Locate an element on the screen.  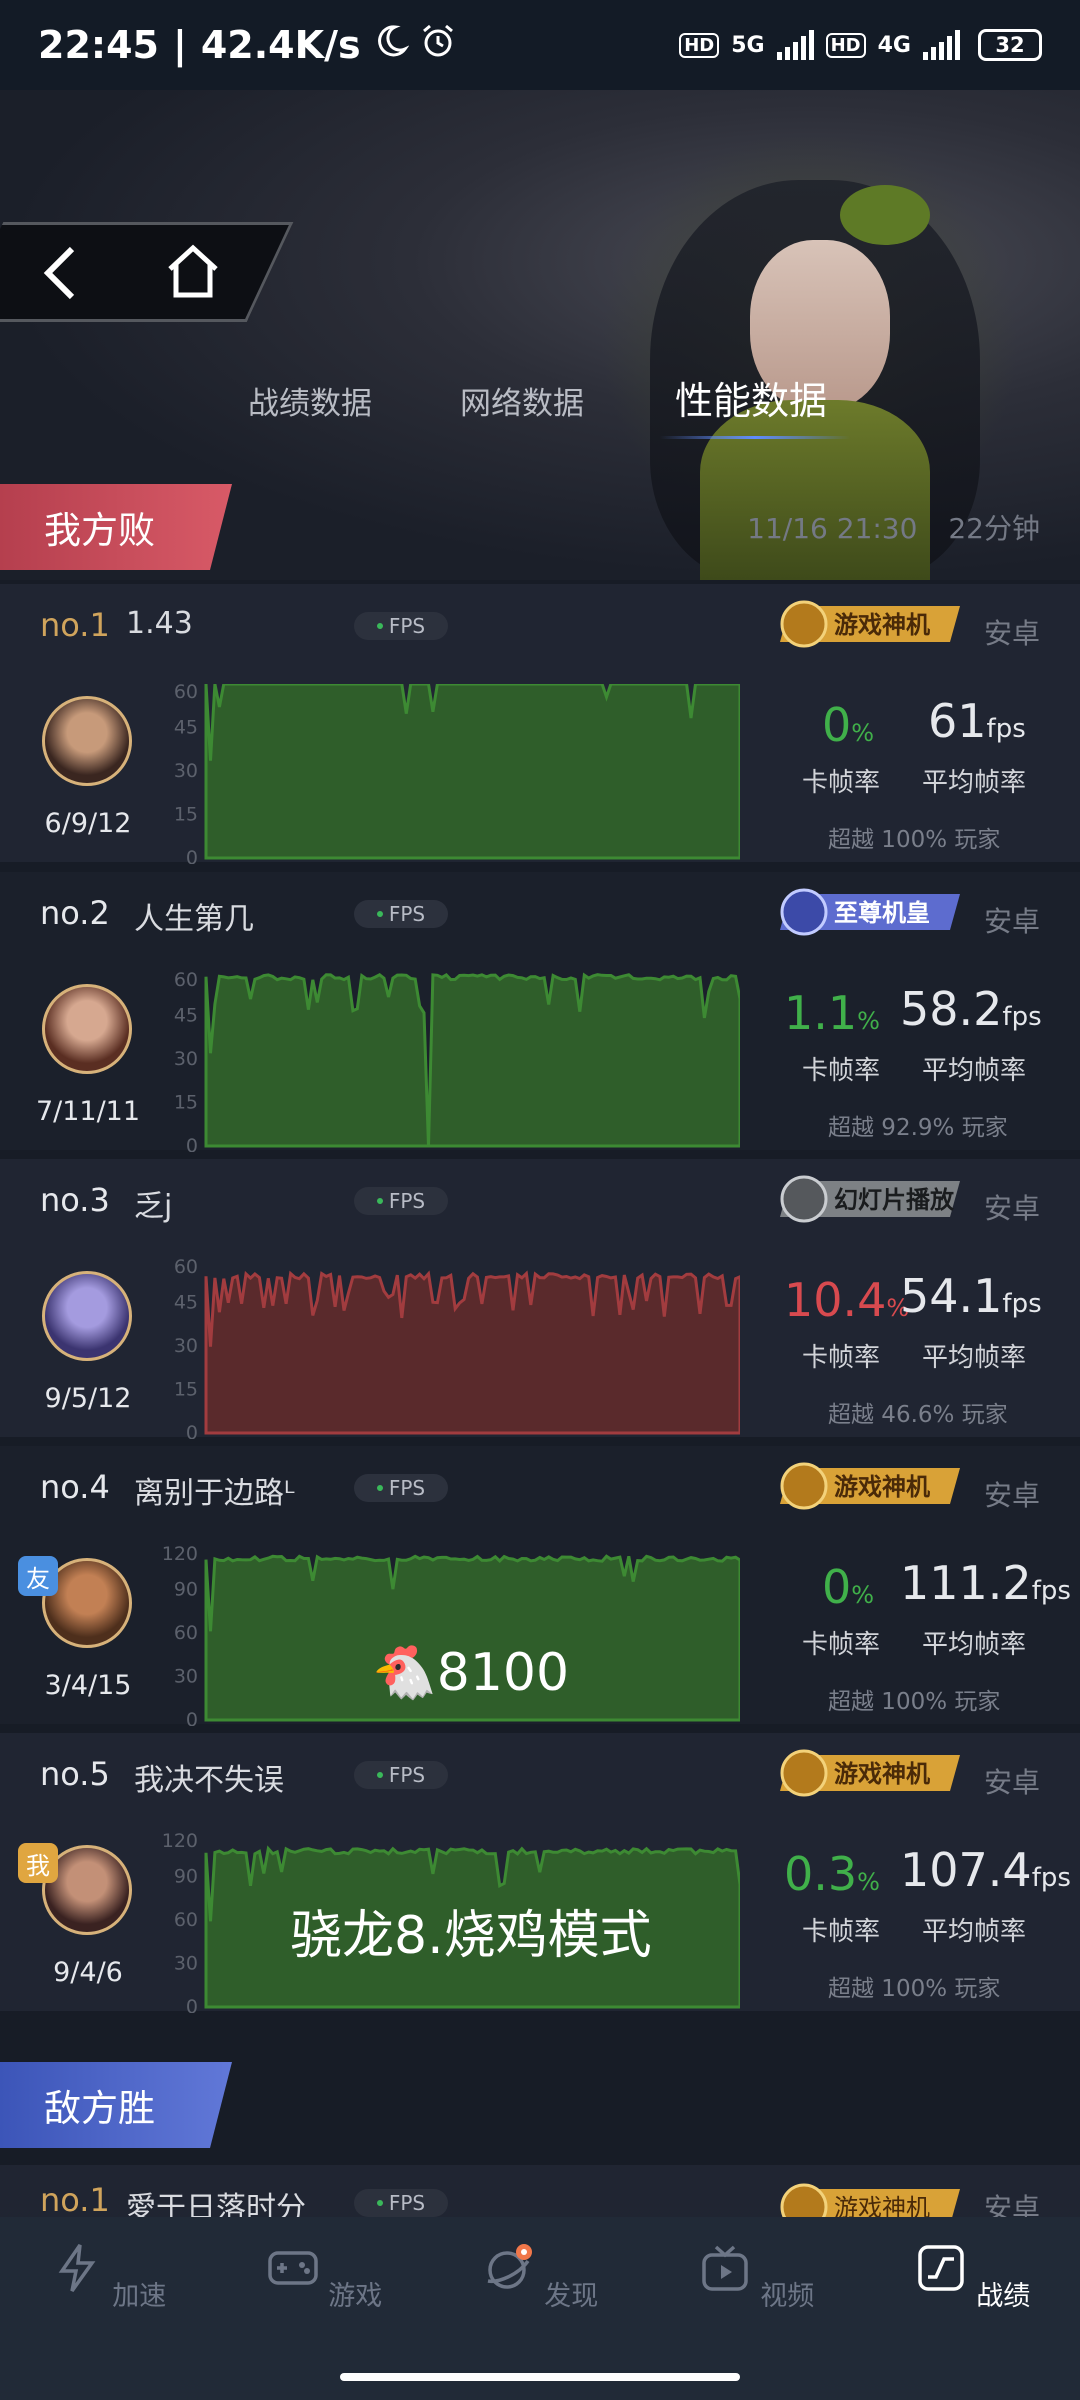
nav-video: 视频 is located at coordinates (756, 2277).